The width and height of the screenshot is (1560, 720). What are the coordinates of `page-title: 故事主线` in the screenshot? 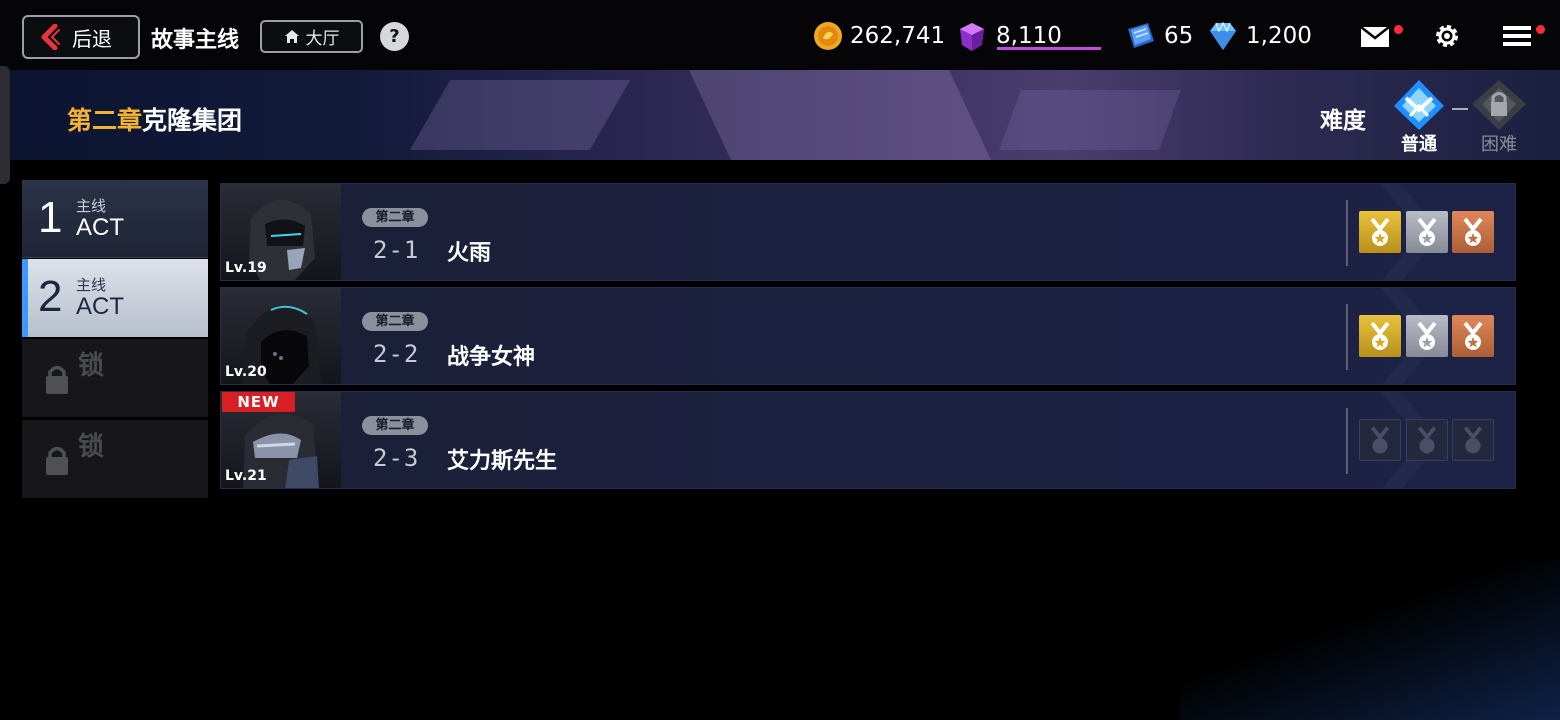 It's located at (195, 40).